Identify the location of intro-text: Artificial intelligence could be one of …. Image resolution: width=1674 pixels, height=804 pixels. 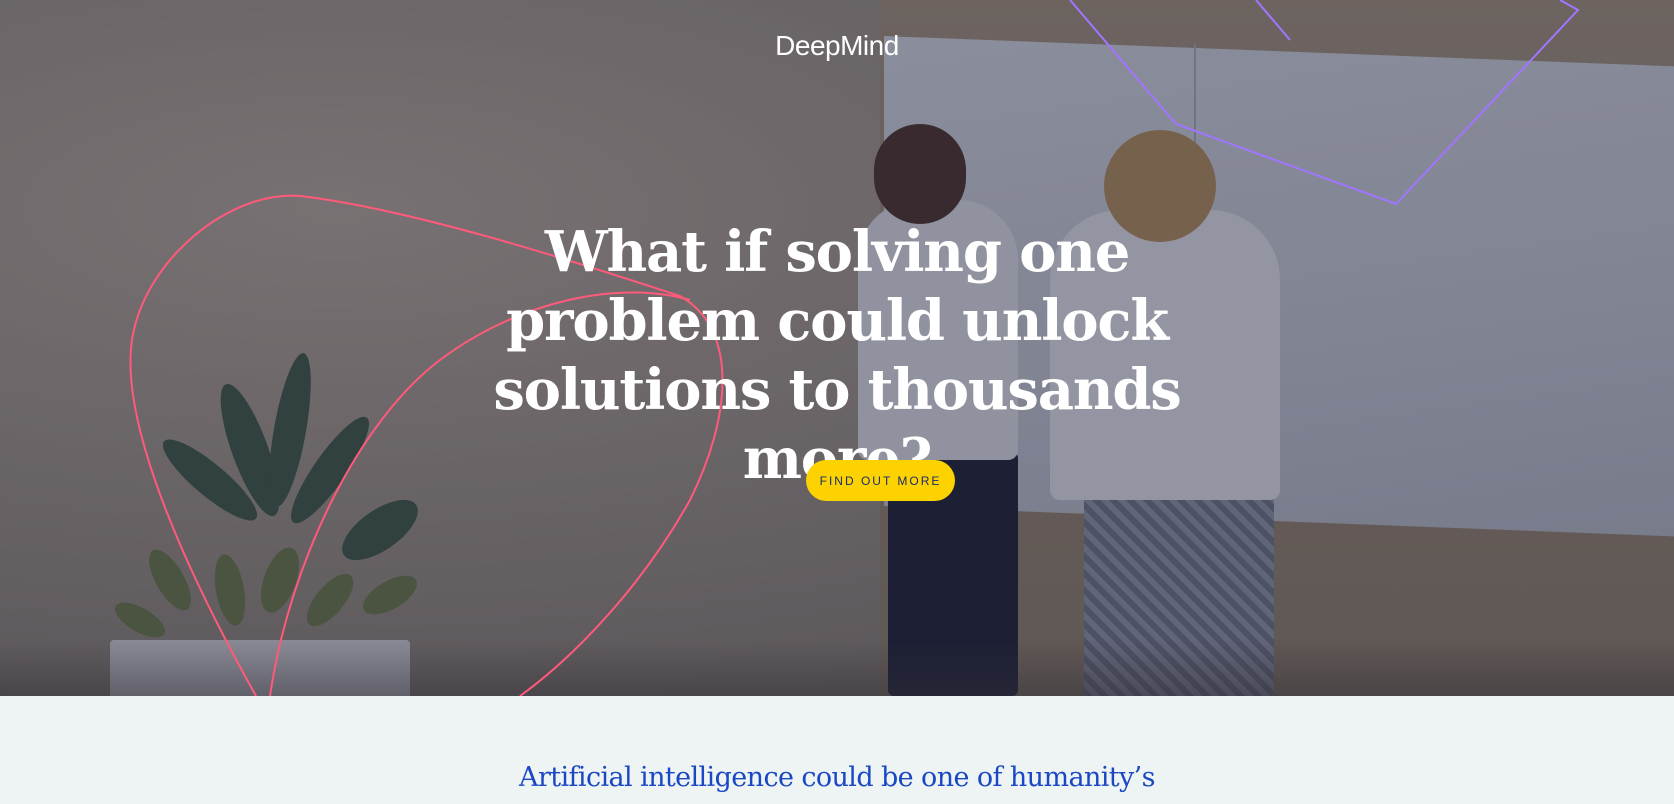
(837, 777).